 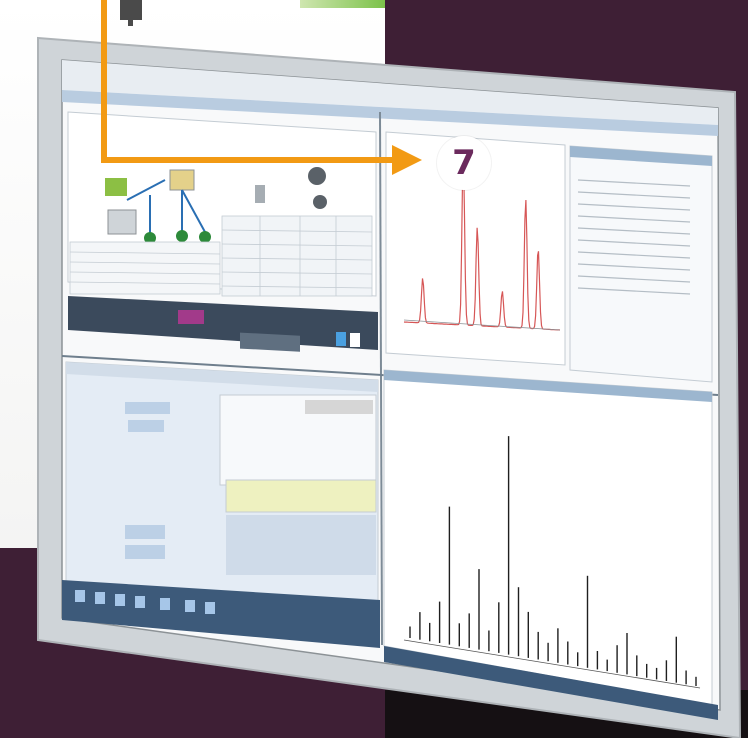 I want to click on instrument-diagram-panel, so click(x=222, y=204).